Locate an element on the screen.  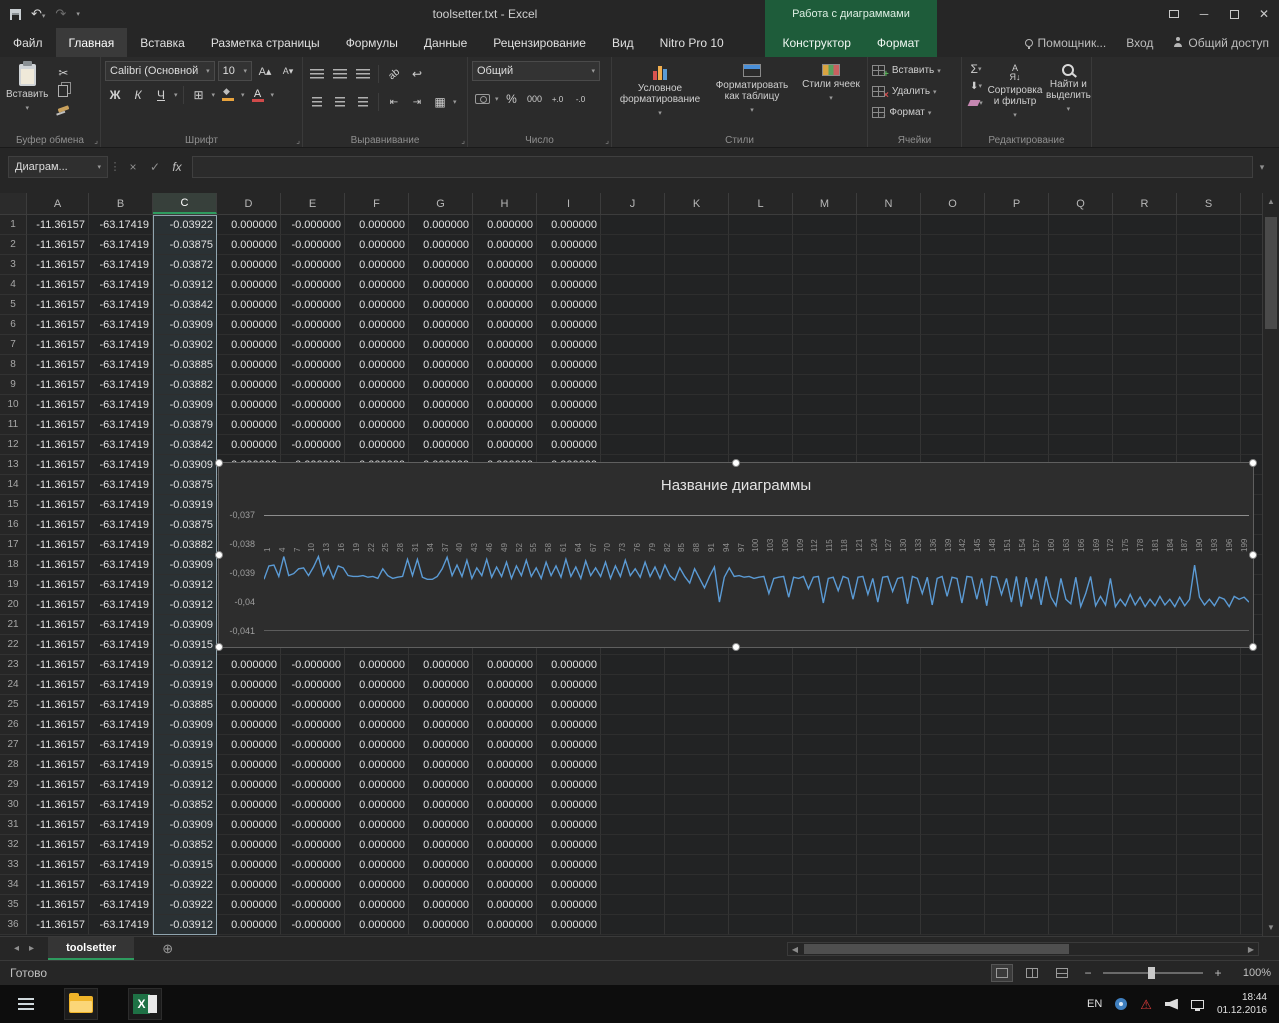
chart-handle-bottom-left is located at coordinates (219, 647).